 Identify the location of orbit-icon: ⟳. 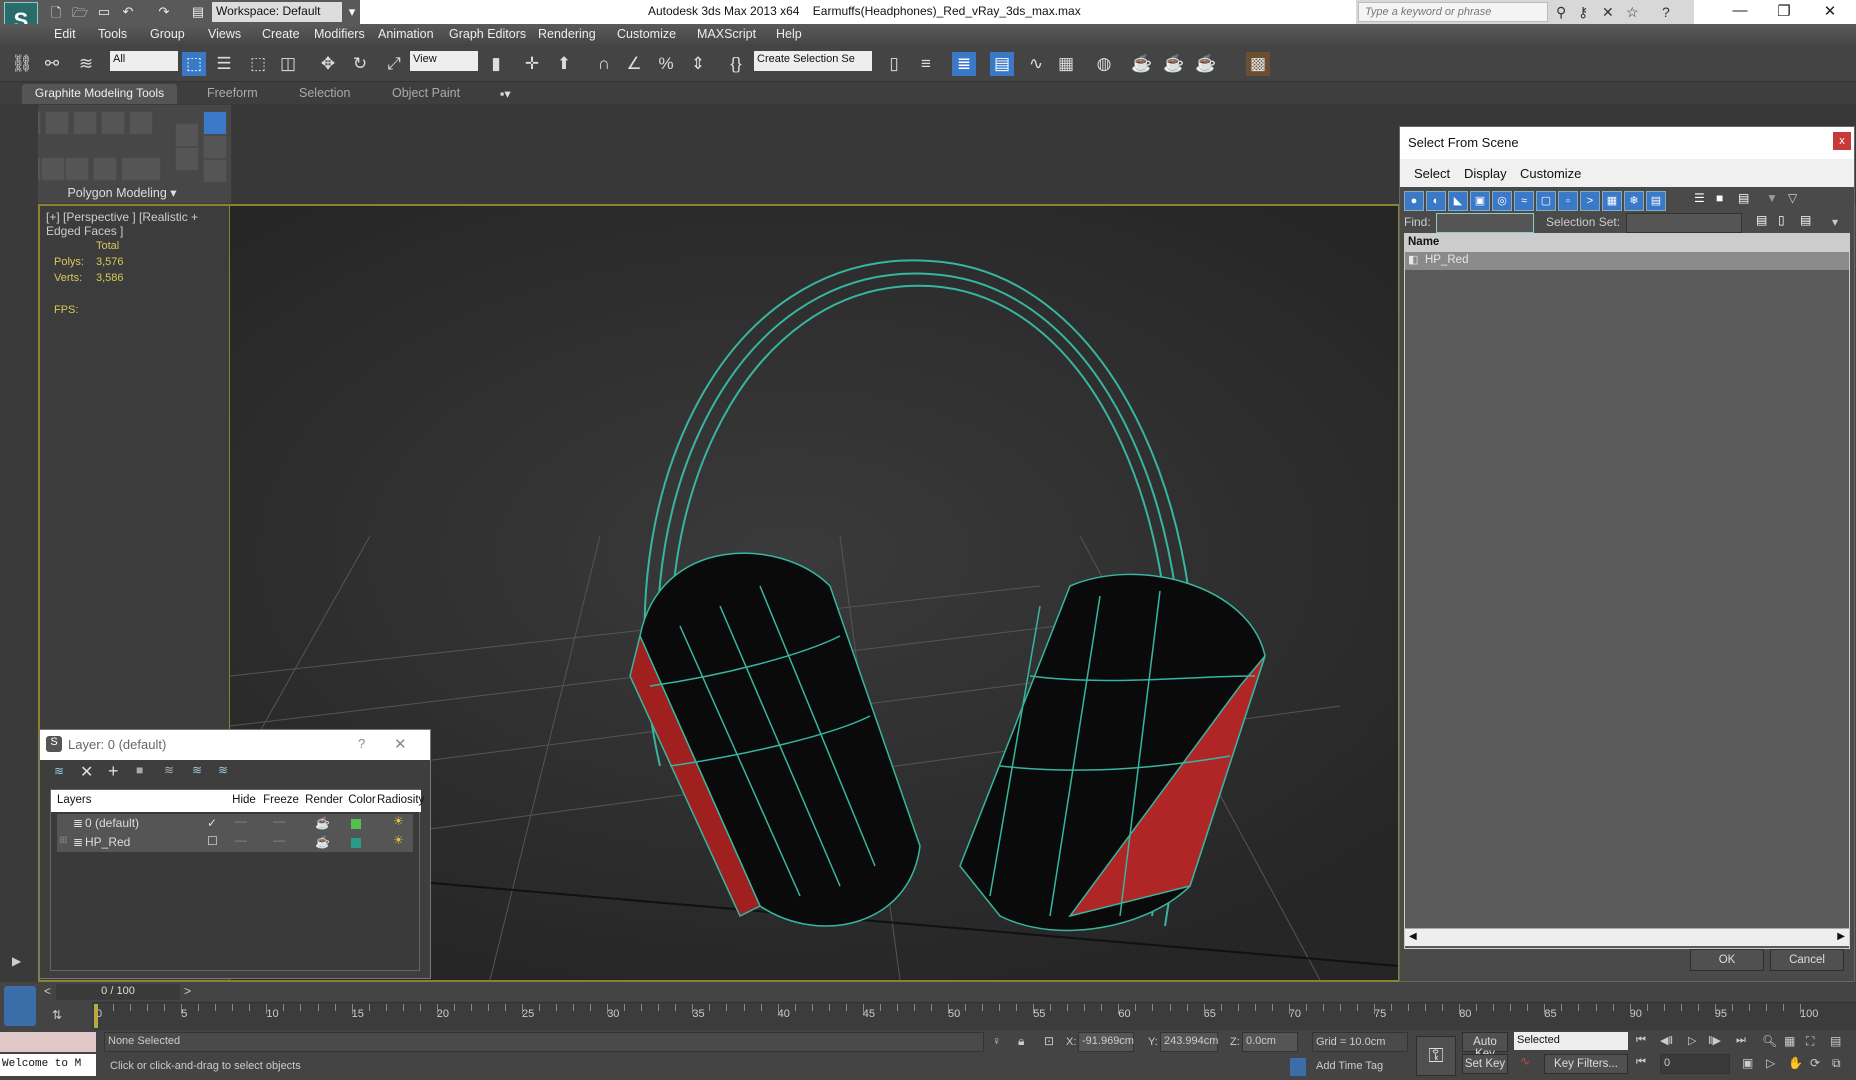
(1815, 1063).